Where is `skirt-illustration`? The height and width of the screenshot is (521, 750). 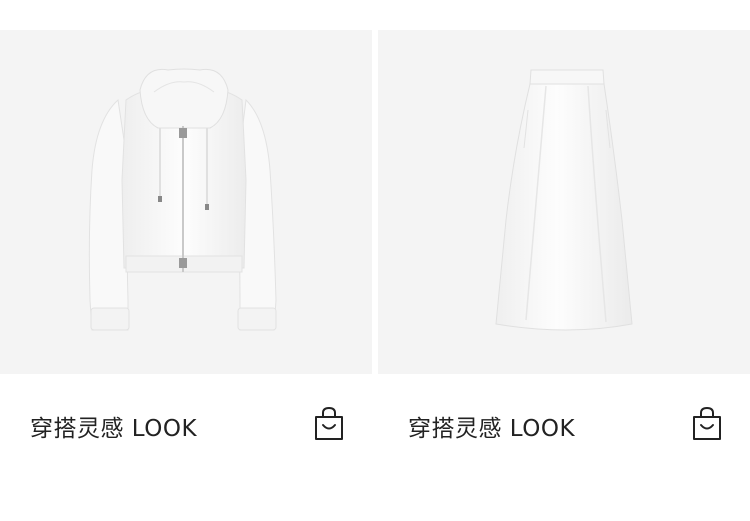 skirt-illustration is located at coordinates (564, 200).